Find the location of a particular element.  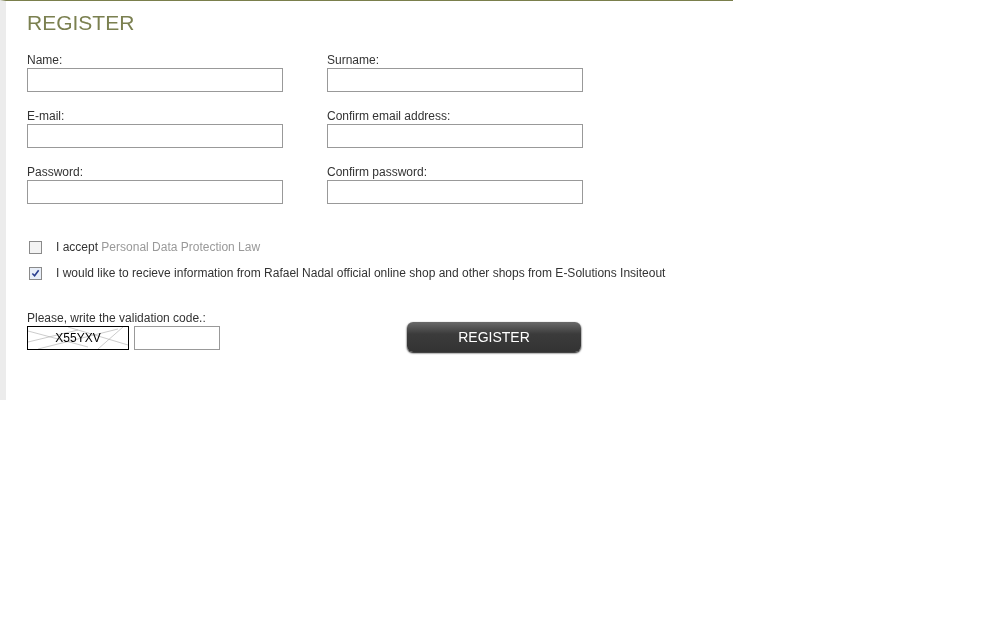

validation-field is located at coordinates (177, 338).